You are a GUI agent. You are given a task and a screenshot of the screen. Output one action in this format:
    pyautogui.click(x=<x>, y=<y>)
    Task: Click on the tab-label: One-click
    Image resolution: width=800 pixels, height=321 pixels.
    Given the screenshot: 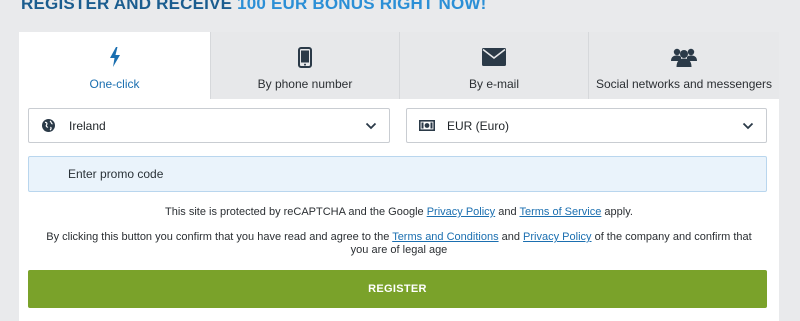 What is the action you would take?
    pyautogui.click(x=114, y=84)
    